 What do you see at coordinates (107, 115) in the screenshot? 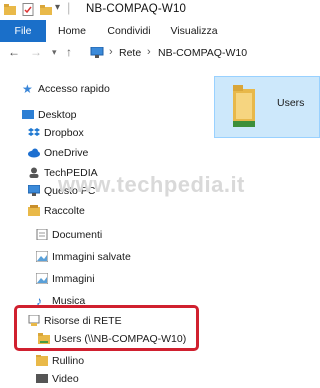
I see `nav-item-desktop: Desktop` at bounding box center [107, 115].